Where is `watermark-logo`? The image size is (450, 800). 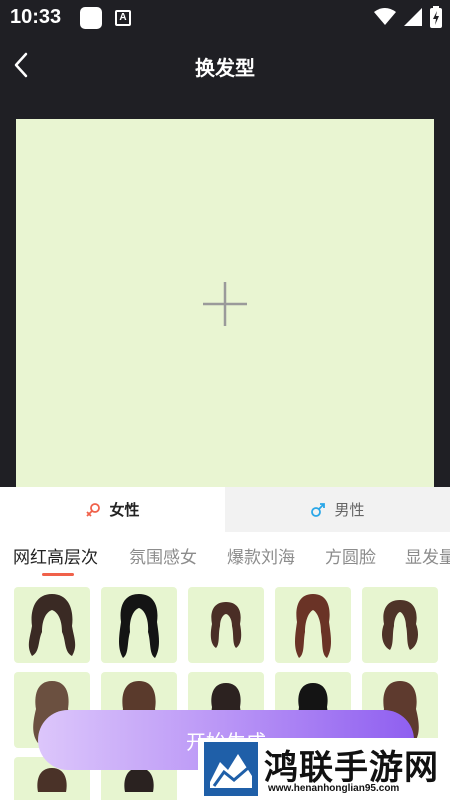 watermark-logo is located at coordinates (231, 769).